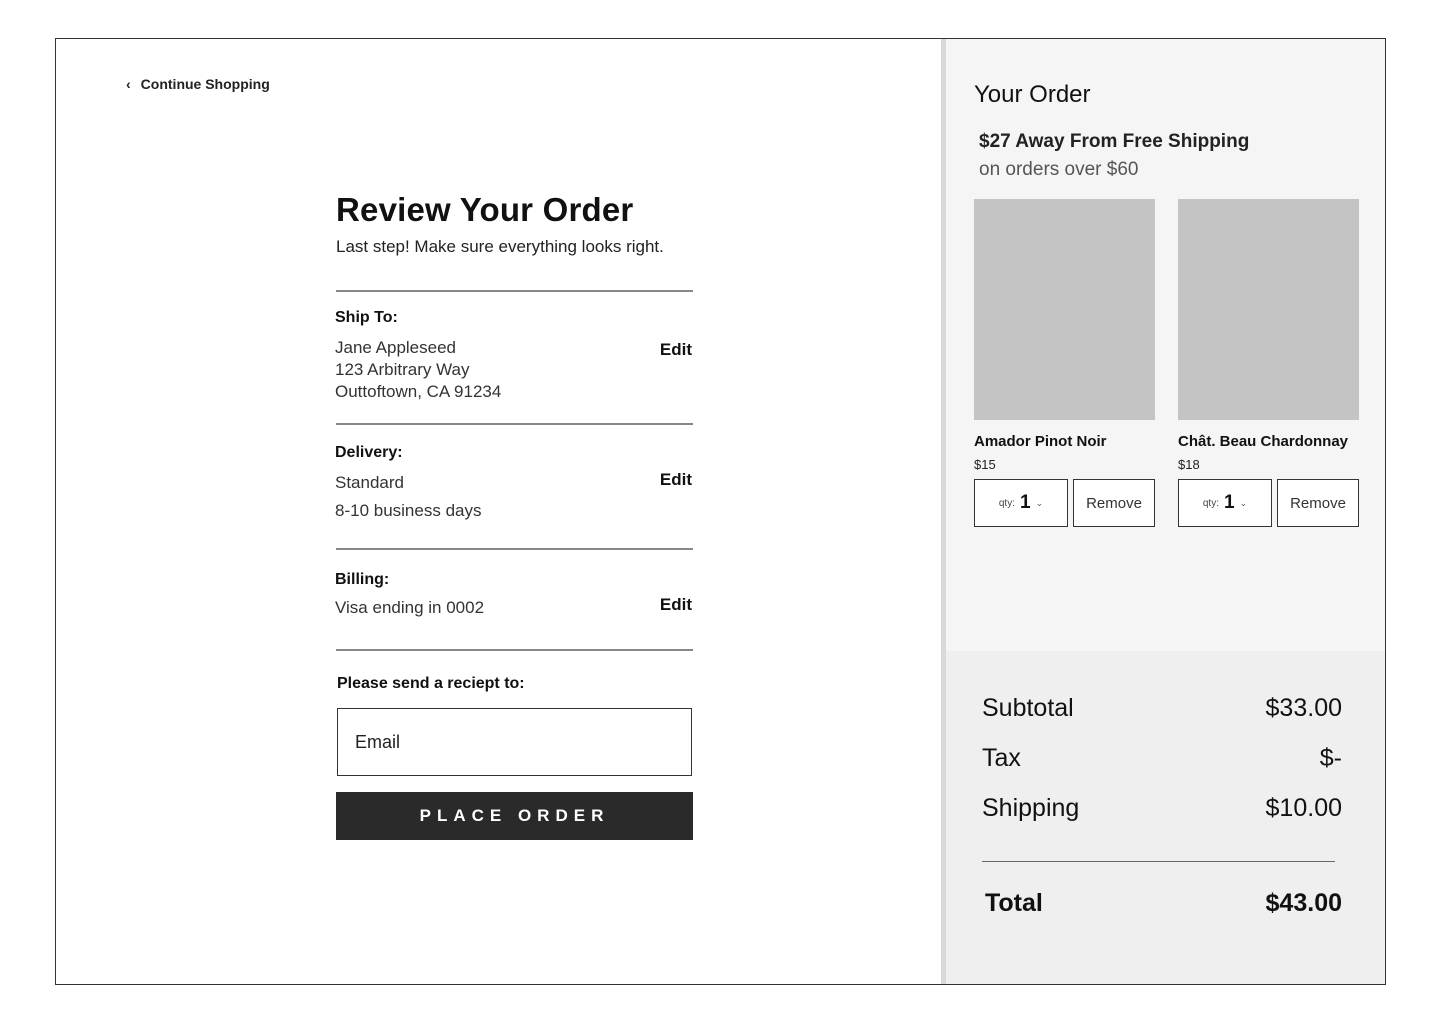 Image resolution: width=1440 pixels, height=1024 pixels. Describe the element at coordinates (410, 607) in the screenshot. I see `billing-card: Visa ending in 0002` at that location.